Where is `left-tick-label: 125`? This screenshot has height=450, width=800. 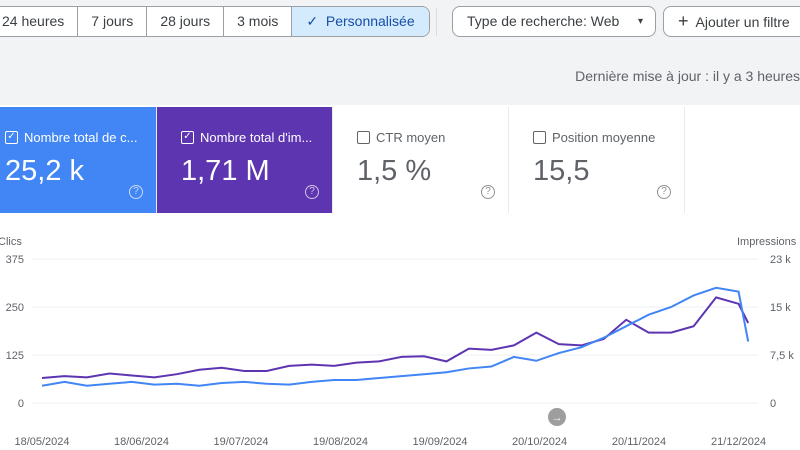
left-tick-label: 125 is located at coordinates (15, 356).